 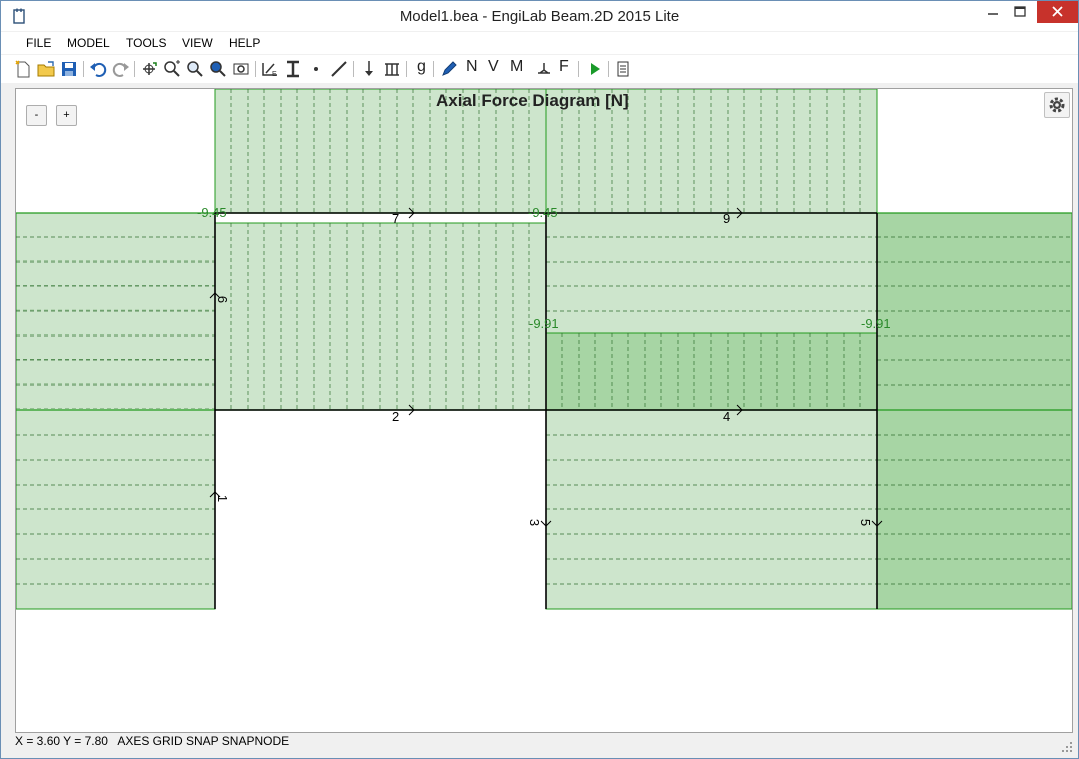 What do you see at coordinates (46, 69) in the screenshot?
I see `open-folder-icon` at bounding box center [46, 69].